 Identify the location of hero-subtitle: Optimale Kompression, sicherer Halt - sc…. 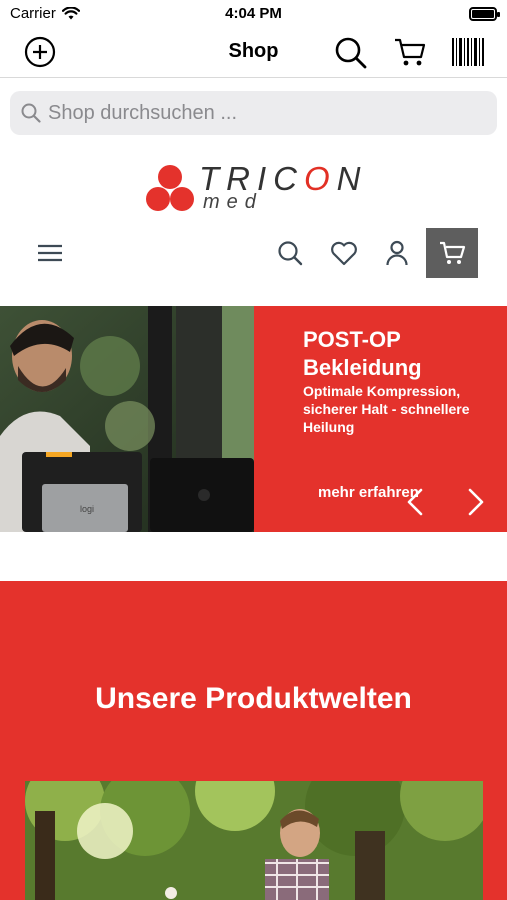
(386, 409).